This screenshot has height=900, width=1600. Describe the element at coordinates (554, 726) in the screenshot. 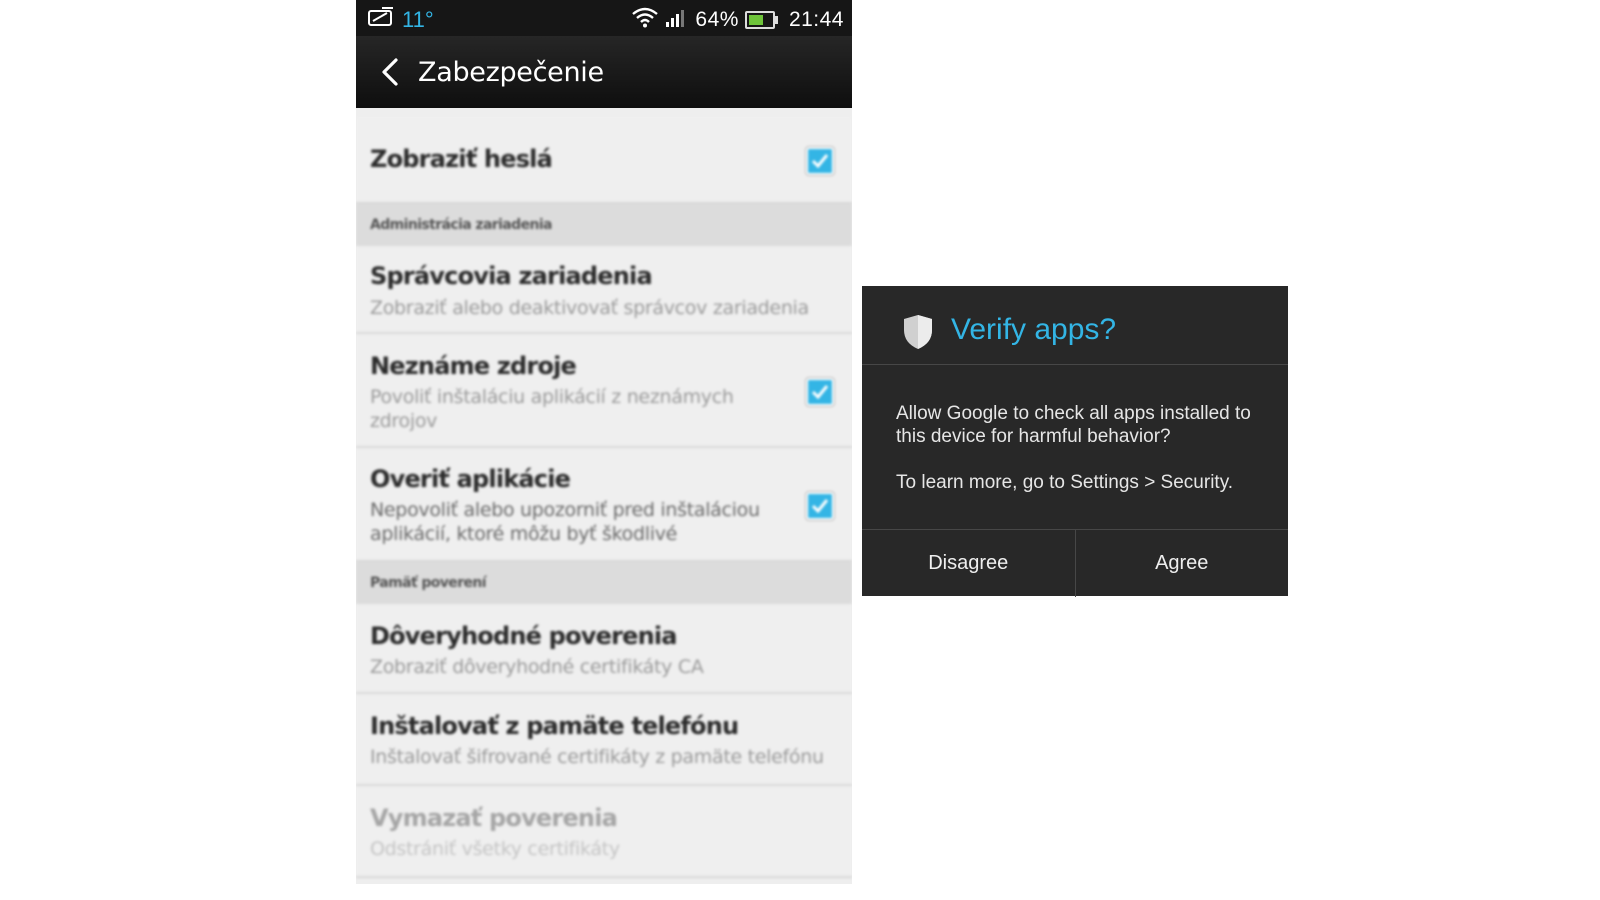

I see `setting-title: Inštalovať z pamäte telefónu` at that location.